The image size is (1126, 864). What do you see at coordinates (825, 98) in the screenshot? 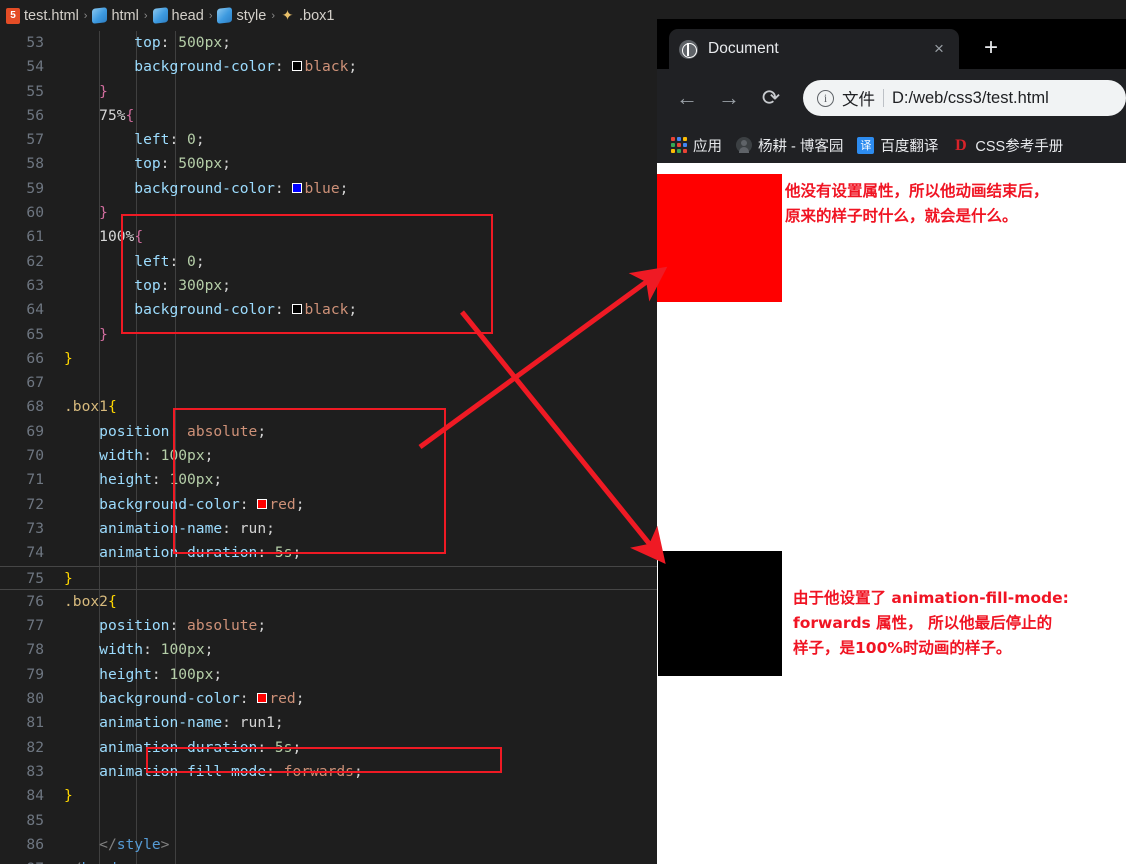
I see `info-icon: i` at bounding box center [825, 98].